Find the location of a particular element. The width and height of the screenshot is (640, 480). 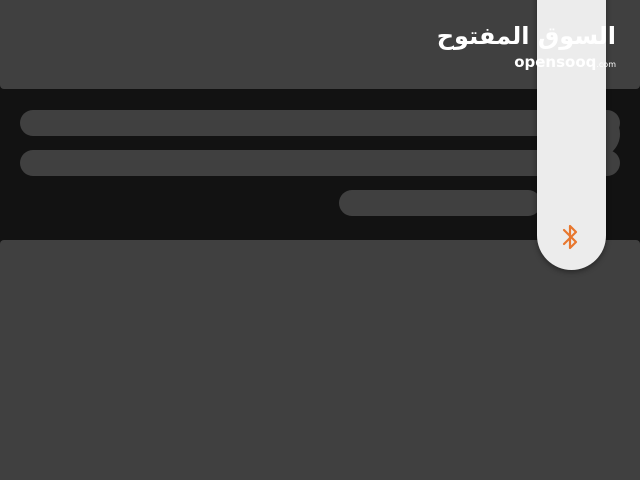

logo-arabic-text: السوق المفتوح is located at coordinates (526, 36).